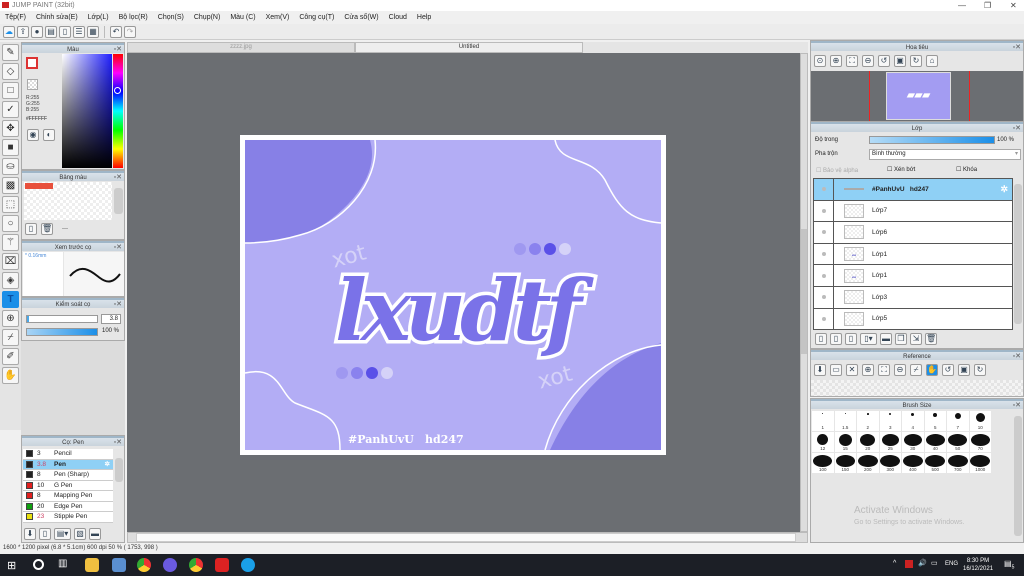 The height and width of the screenshot is (576, 1024). What do you see at coordinates (913, 211) in the screenshot?
I see `layer-item: Lớp7` at bounding box center [913, 211].